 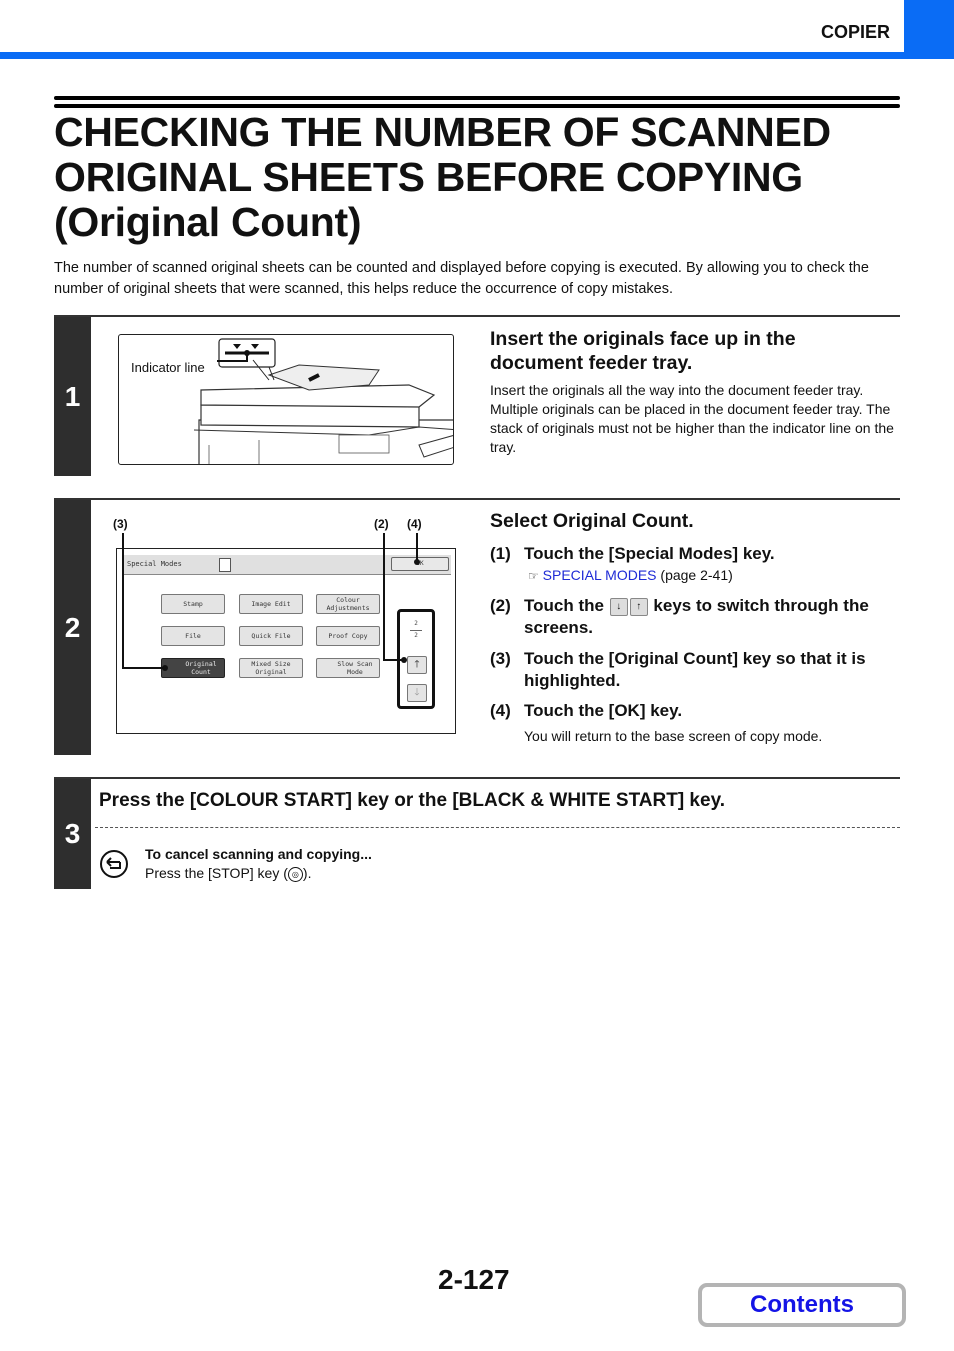 I want to click on substep-number: (4), so click(x=500, y=710).